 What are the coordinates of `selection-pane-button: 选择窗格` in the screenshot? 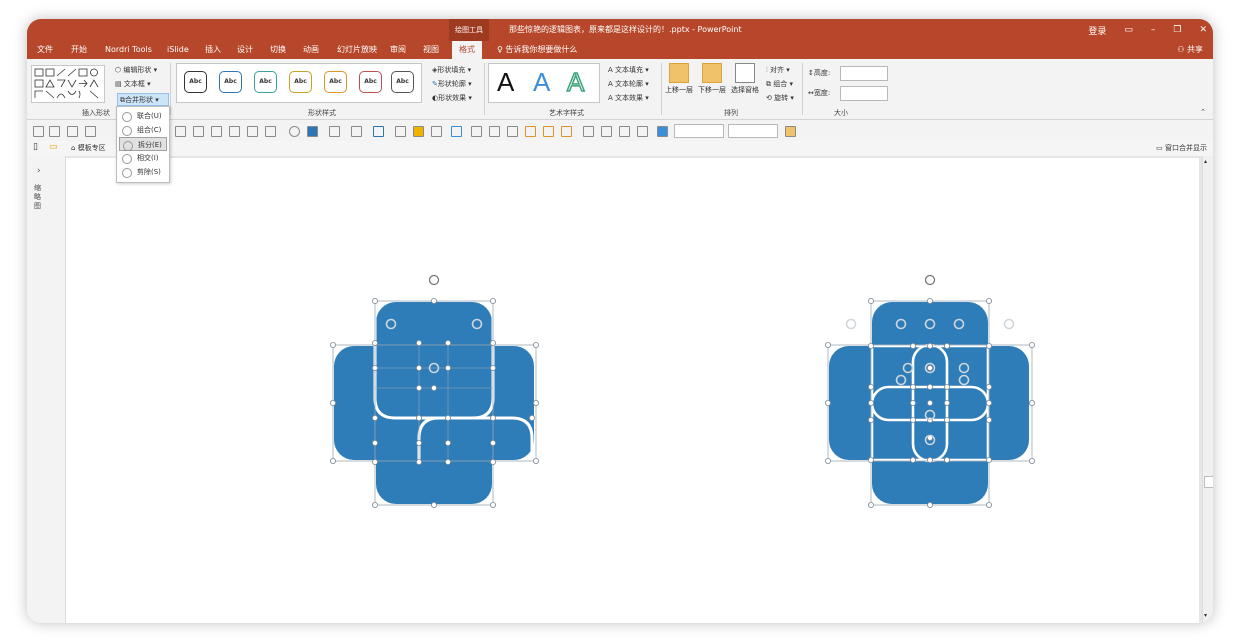 It's located at (745, 79).